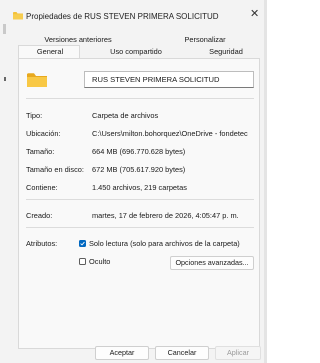 The image size is (320, 363). I want to click on aplicar-button: Aplicar, so click(238, 353).